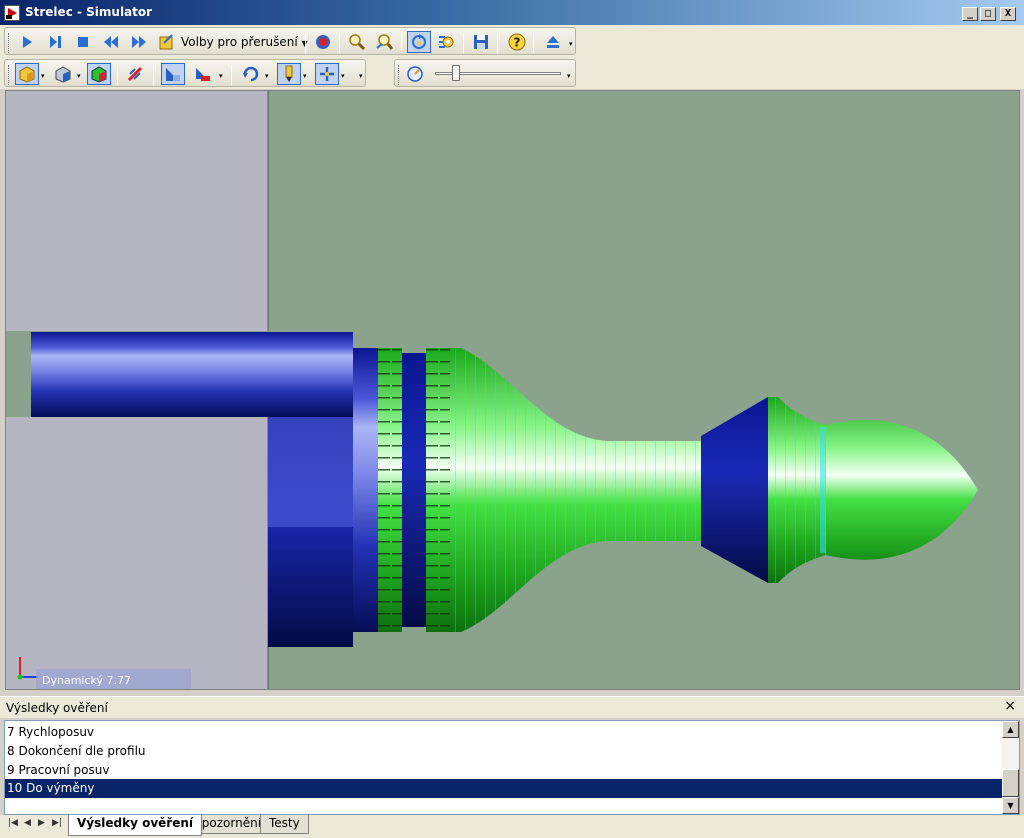 The height and width of the screenshot is (838, 1024). I want to click on minimize-button: _, so click(970, 14).